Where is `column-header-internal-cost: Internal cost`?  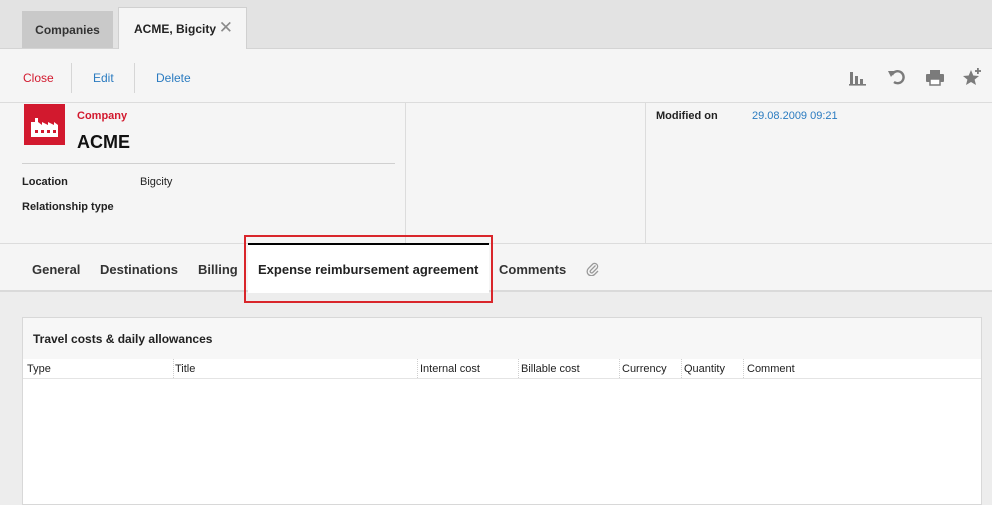
column-header-internal-cost: Internal cost is located at coordinates (450, 369).